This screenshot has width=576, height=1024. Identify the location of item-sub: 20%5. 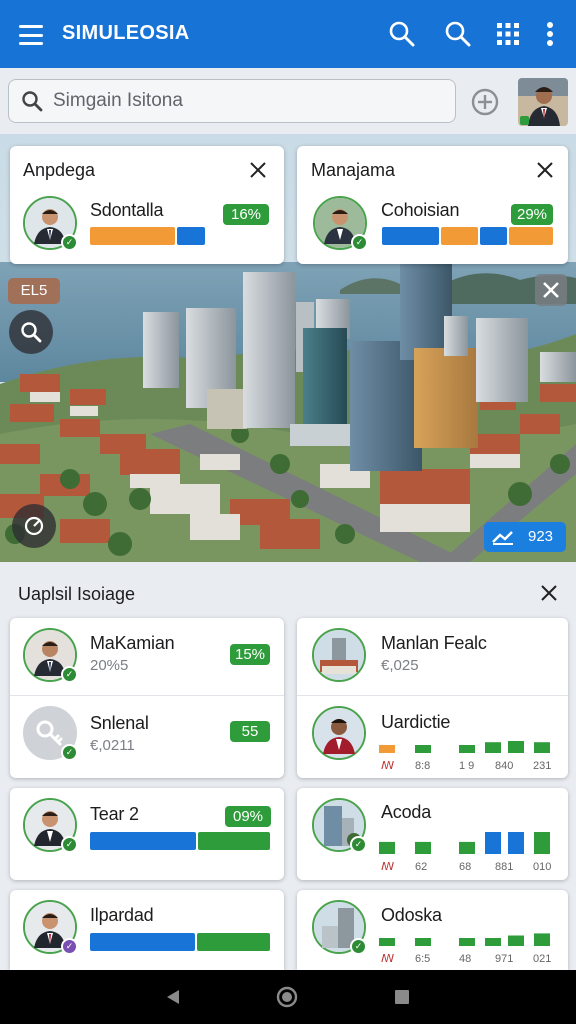
(109, 665).